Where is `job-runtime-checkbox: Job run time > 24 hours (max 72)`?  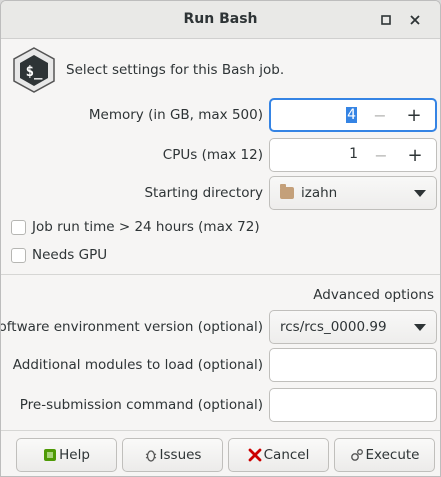 job-runtime-checkbox: Job run time > 24 hours (max 72) is located at coordinates (135, 227).